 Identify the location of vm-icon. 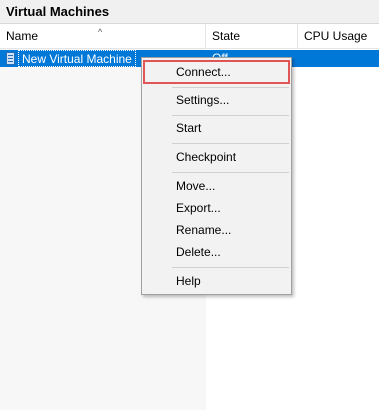
(10, 58).